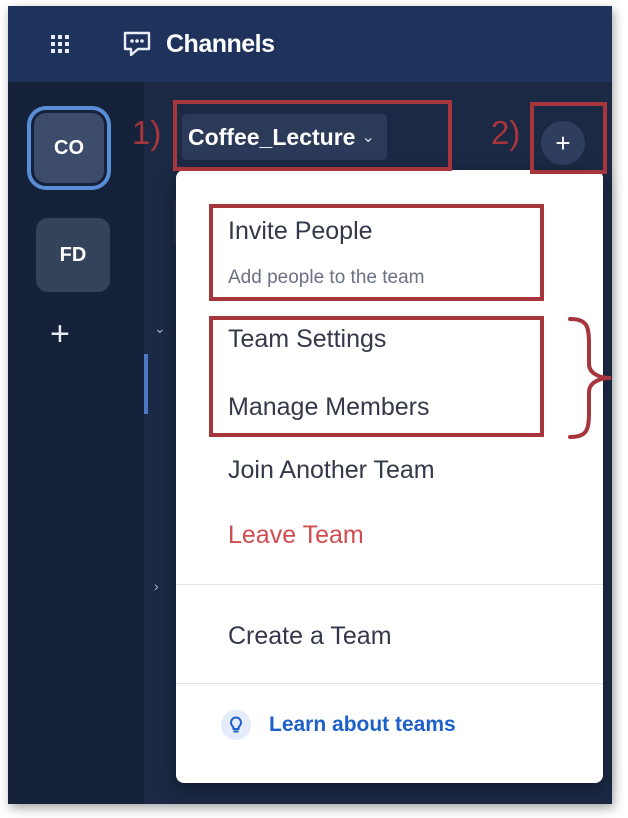 The height and width of the screenshot is (818, 628). I want to click on learn-about-teams-label: Learn about teams, so click(362, 724).